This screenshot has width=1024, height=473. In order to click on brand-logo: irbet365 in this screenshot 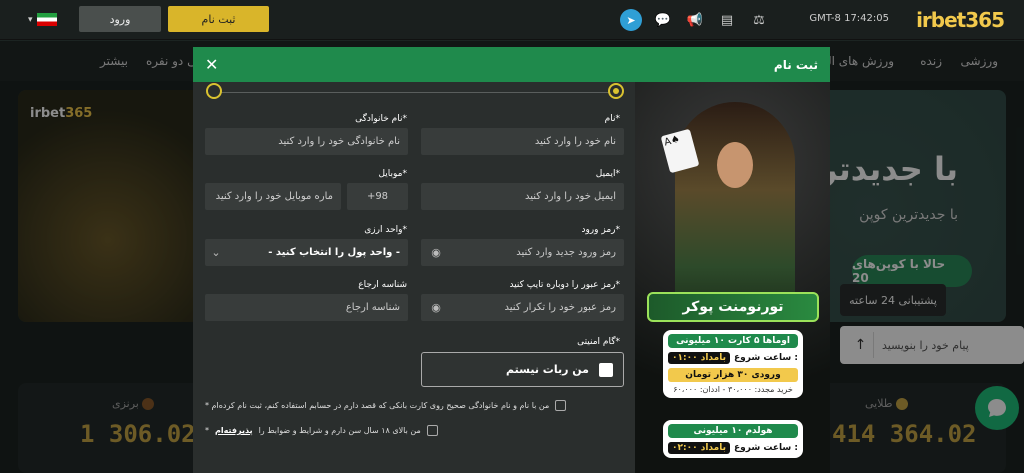, I will do `click(960, 20)`.